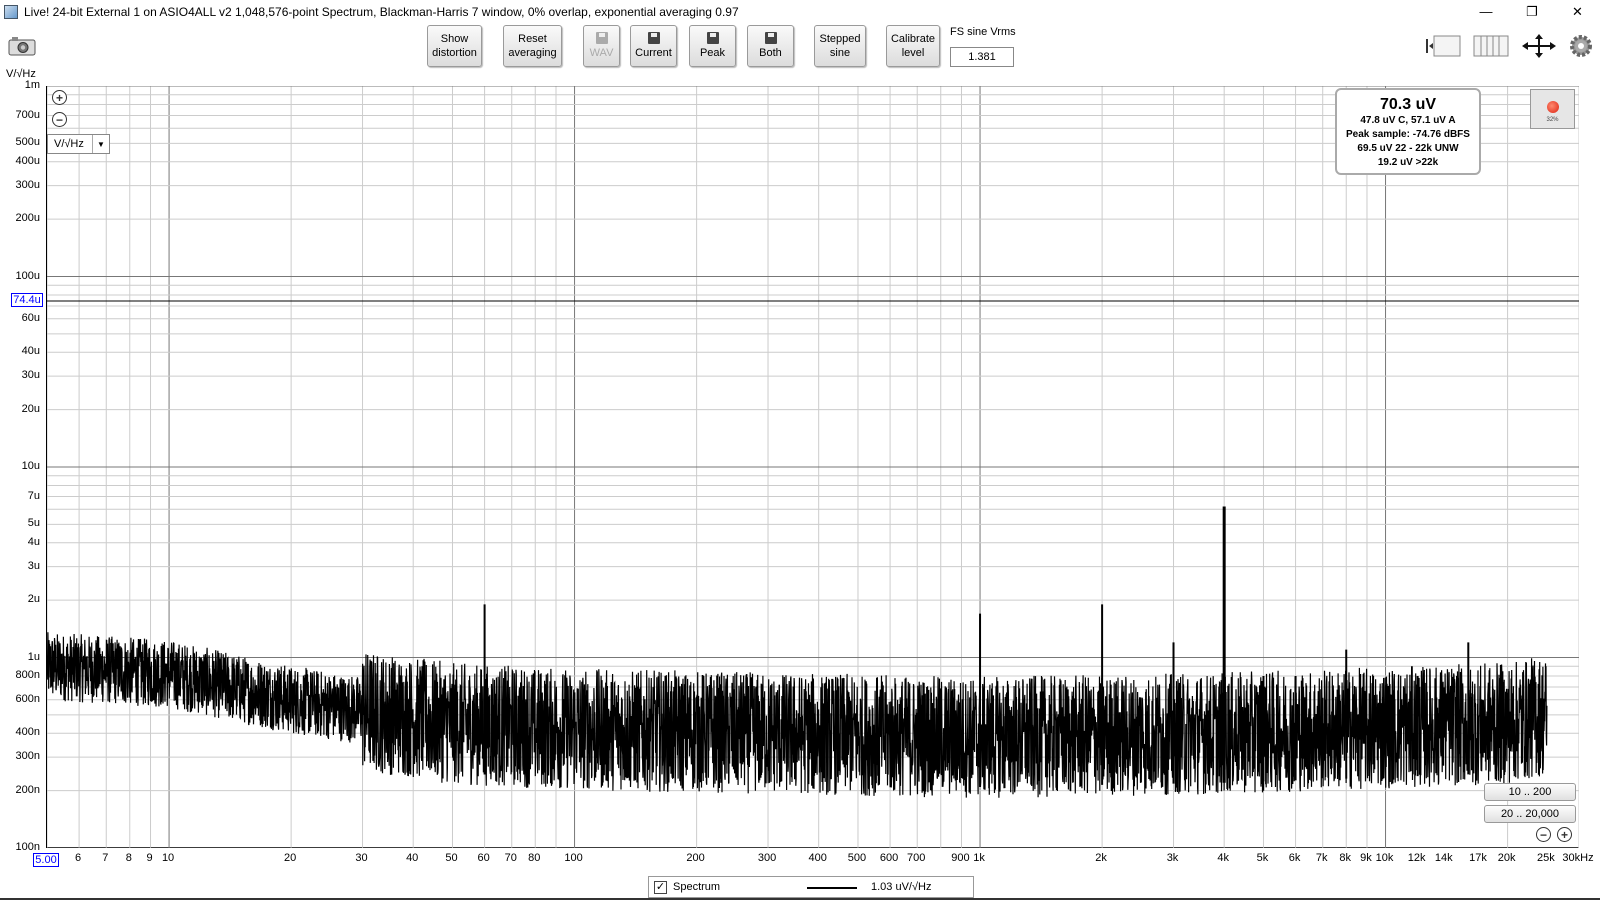  Describe the element at coordinates (653, 46) in the screenshot. I see `save-current-button: Current` at that location.